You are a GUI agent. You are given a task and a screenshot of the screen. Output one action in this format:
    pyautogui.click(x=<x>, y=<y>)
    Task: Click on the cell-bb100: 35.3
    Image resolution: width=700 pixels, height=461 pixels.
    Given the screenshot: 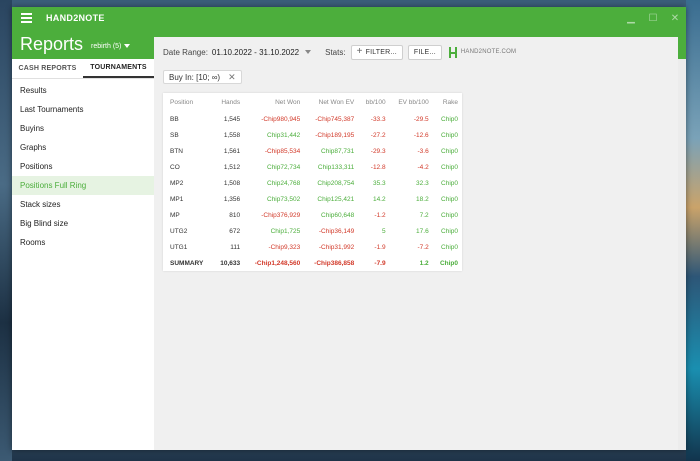 What is the action you would take?
    pyautogui.click(x=379, y=183)
    